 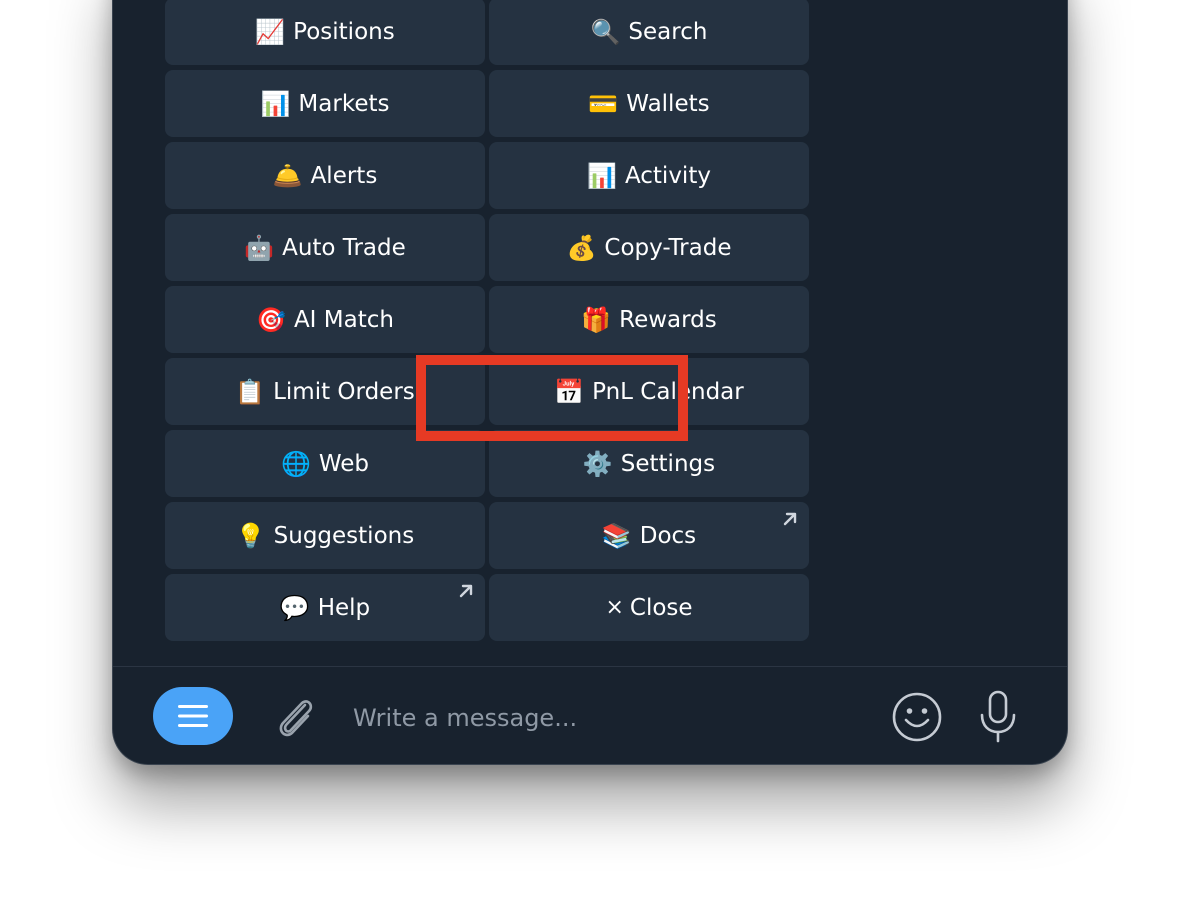 I want to click on magnifier-icon: 🔍, so click(x=605, y=31).